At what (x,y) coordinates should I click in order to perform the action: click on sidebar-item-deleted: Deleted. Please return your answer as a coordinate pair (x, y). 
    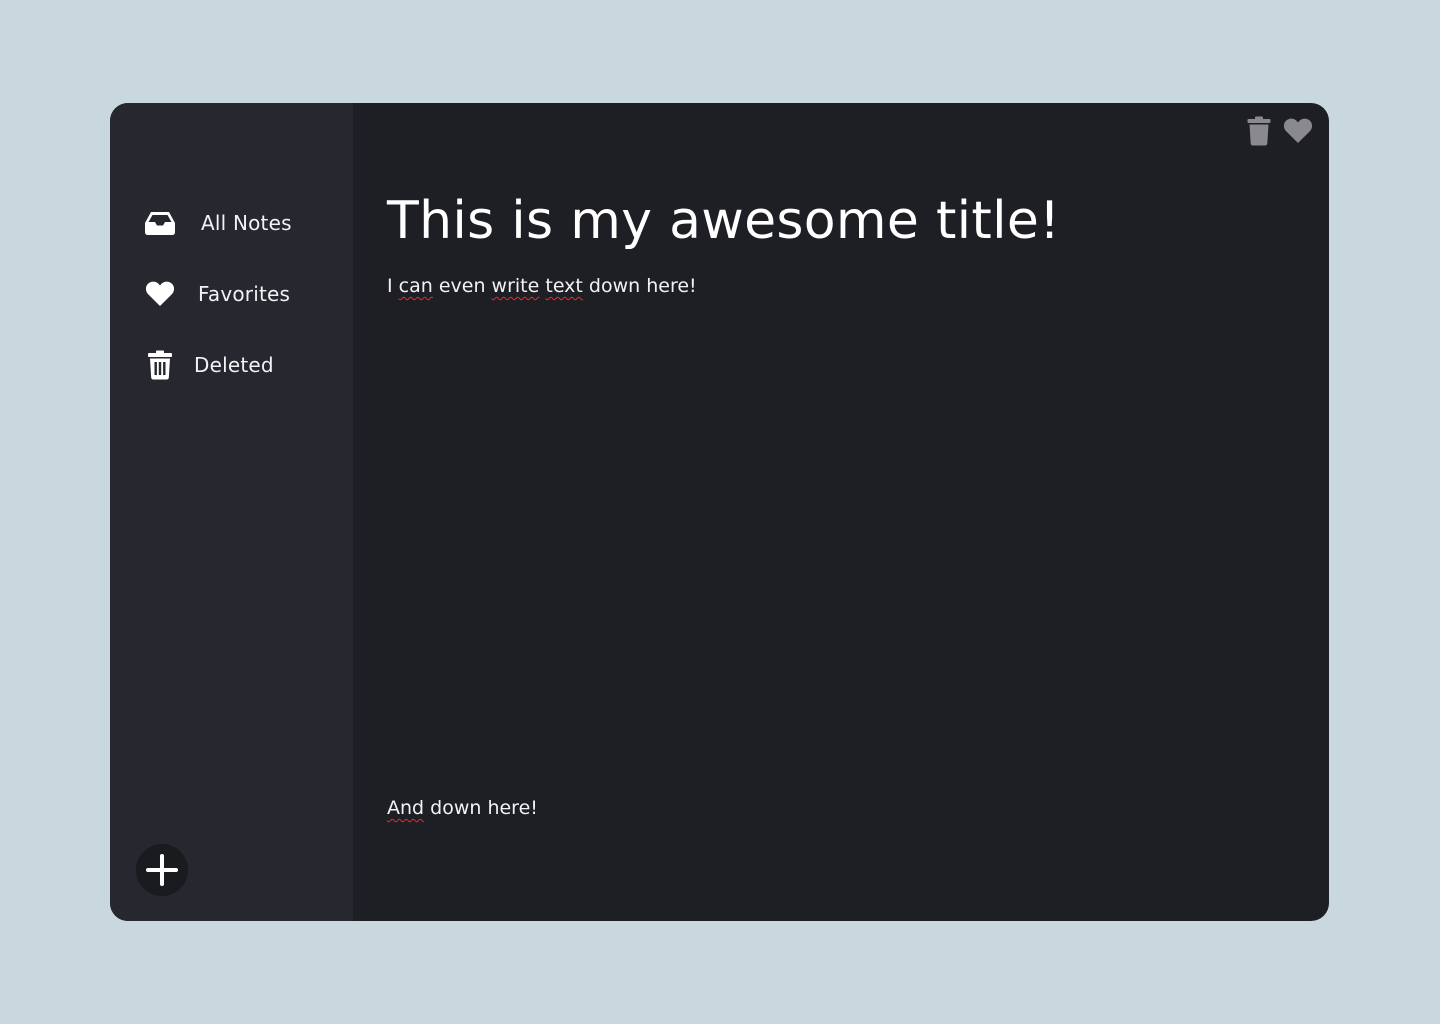
    Looking at the image, I should click on (209, 365).